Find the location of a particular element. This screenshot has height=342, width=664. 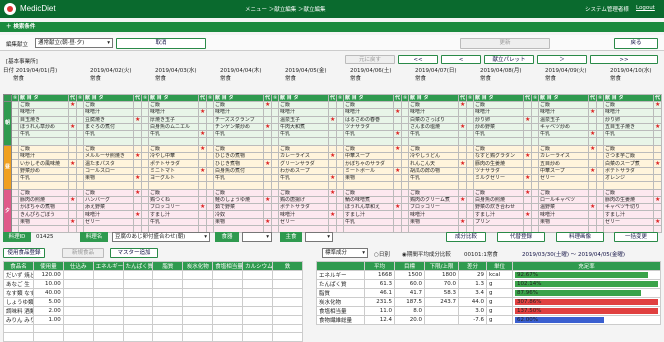

meal-dish: 牛肉大和煮 is located at coordinates (303, 127).